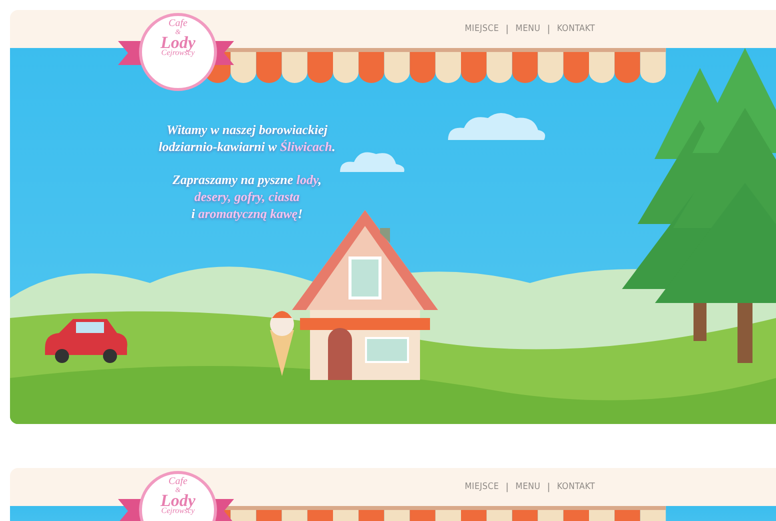 The image size is (776, 521). What do you see at coordinates (247, 129) in the screenshot?
I see `welcome-text: Witamy w naszej borowiackiej` at bounding box center [247, 129].